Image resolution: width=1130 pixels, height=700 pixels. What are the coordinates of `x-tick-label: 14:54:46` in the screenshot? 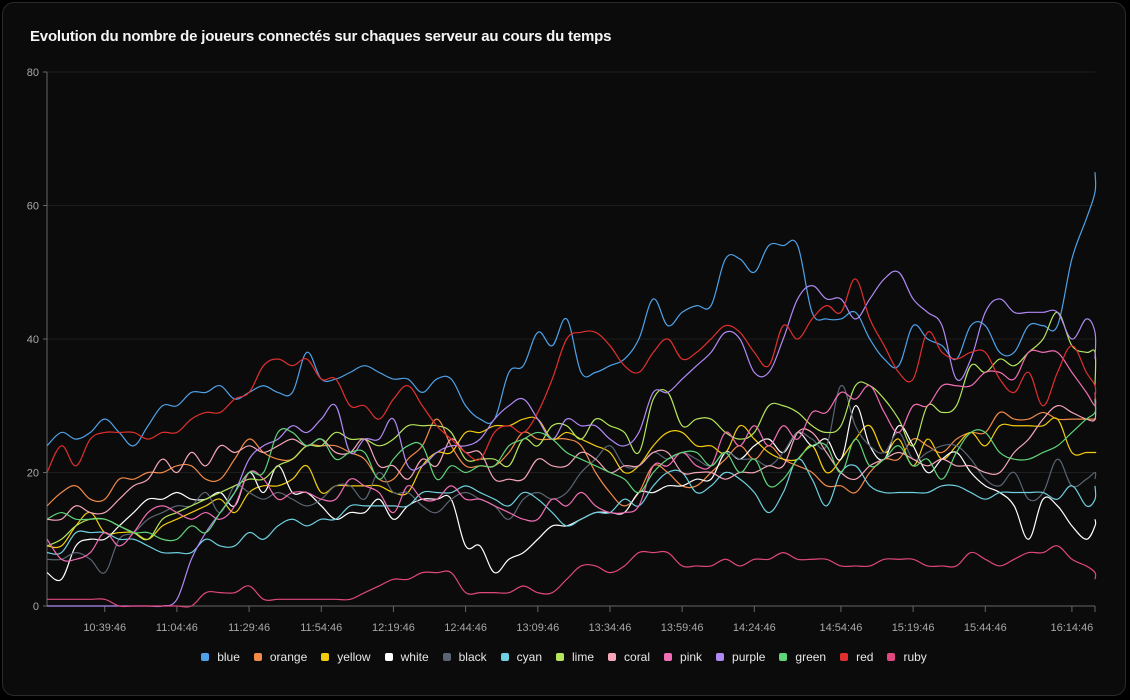 It's located at (841, 628).